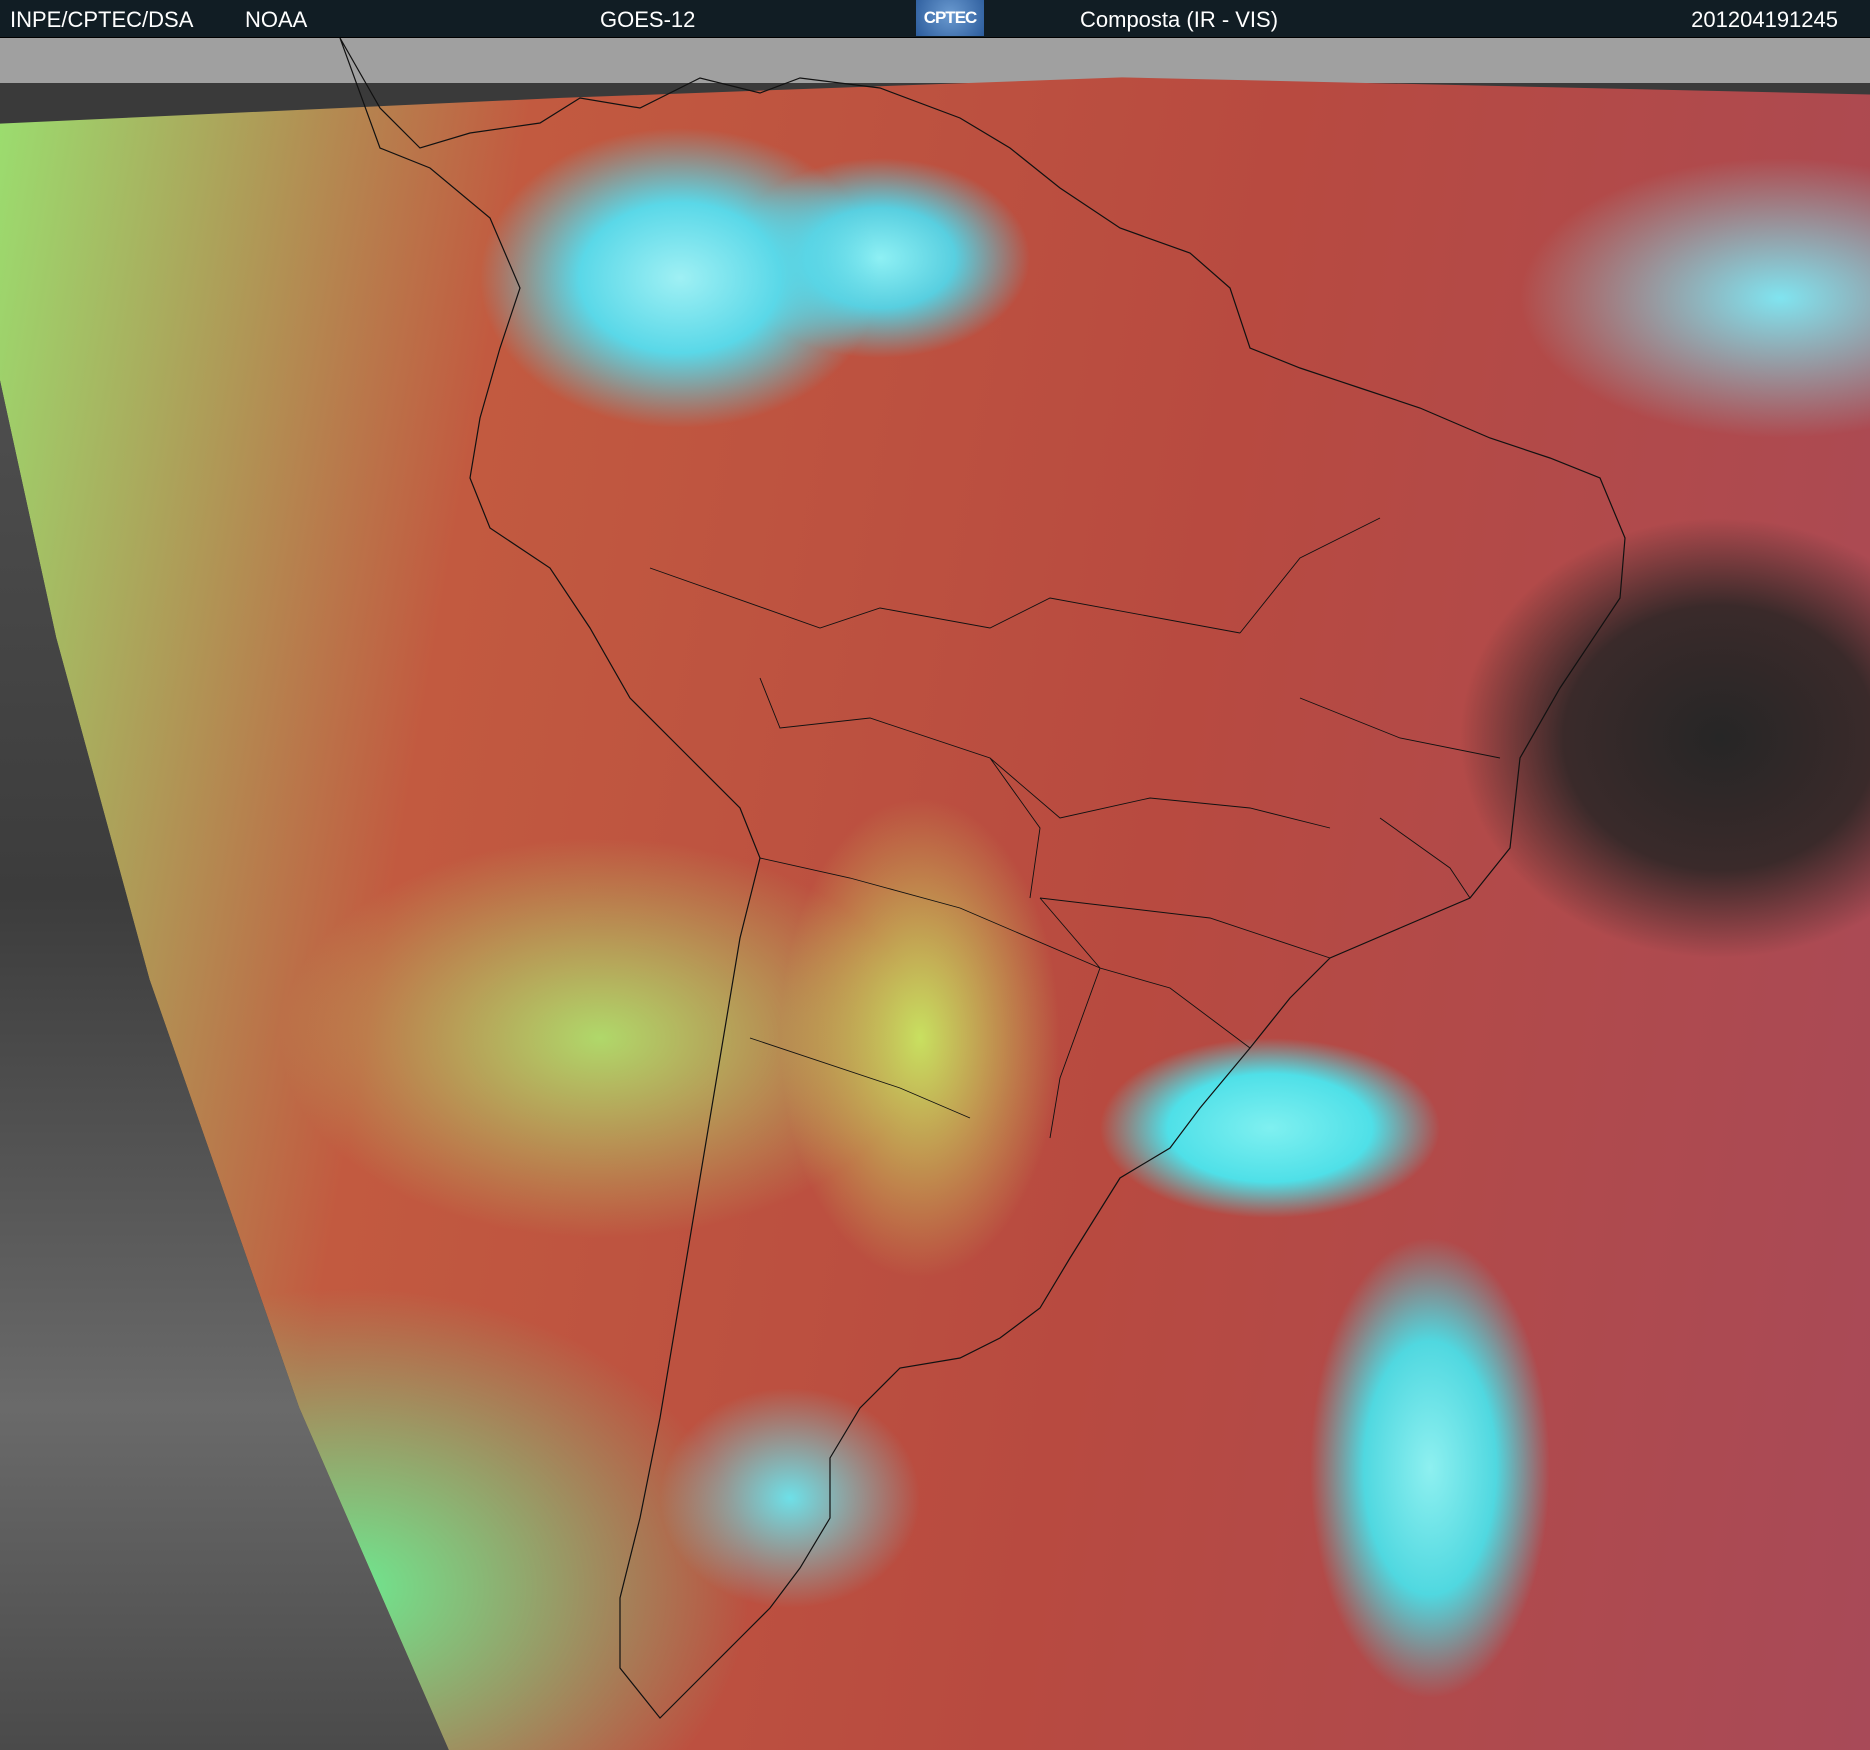 This screenshot has height=1750, width=1870. I want to click on timestamp-label: 201204191245, so click(1764, 19).